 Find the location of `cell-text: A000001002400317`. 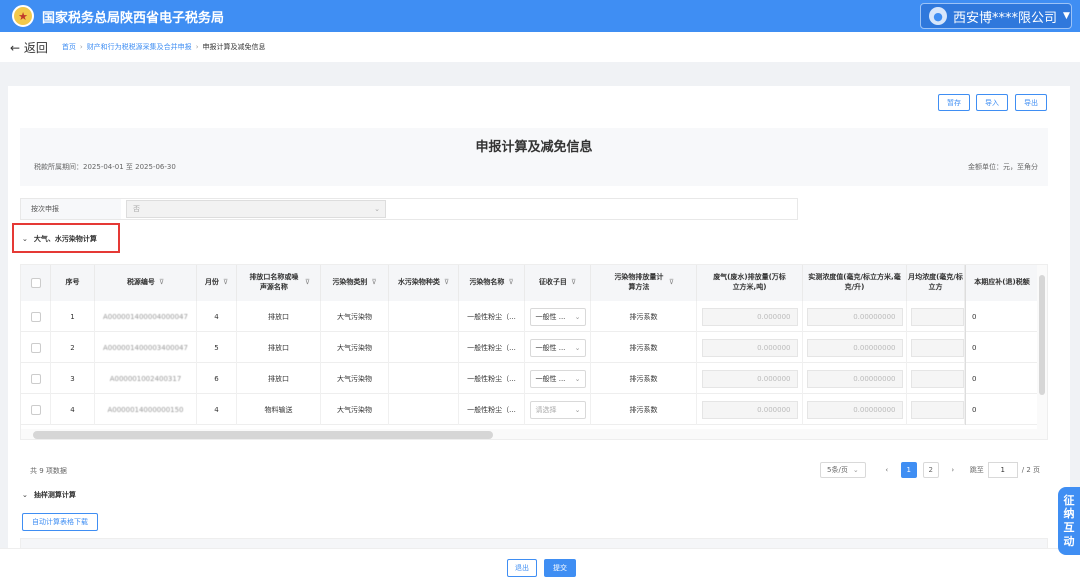

cell-text: A000001002400317 is located at coordinates (145, 378).